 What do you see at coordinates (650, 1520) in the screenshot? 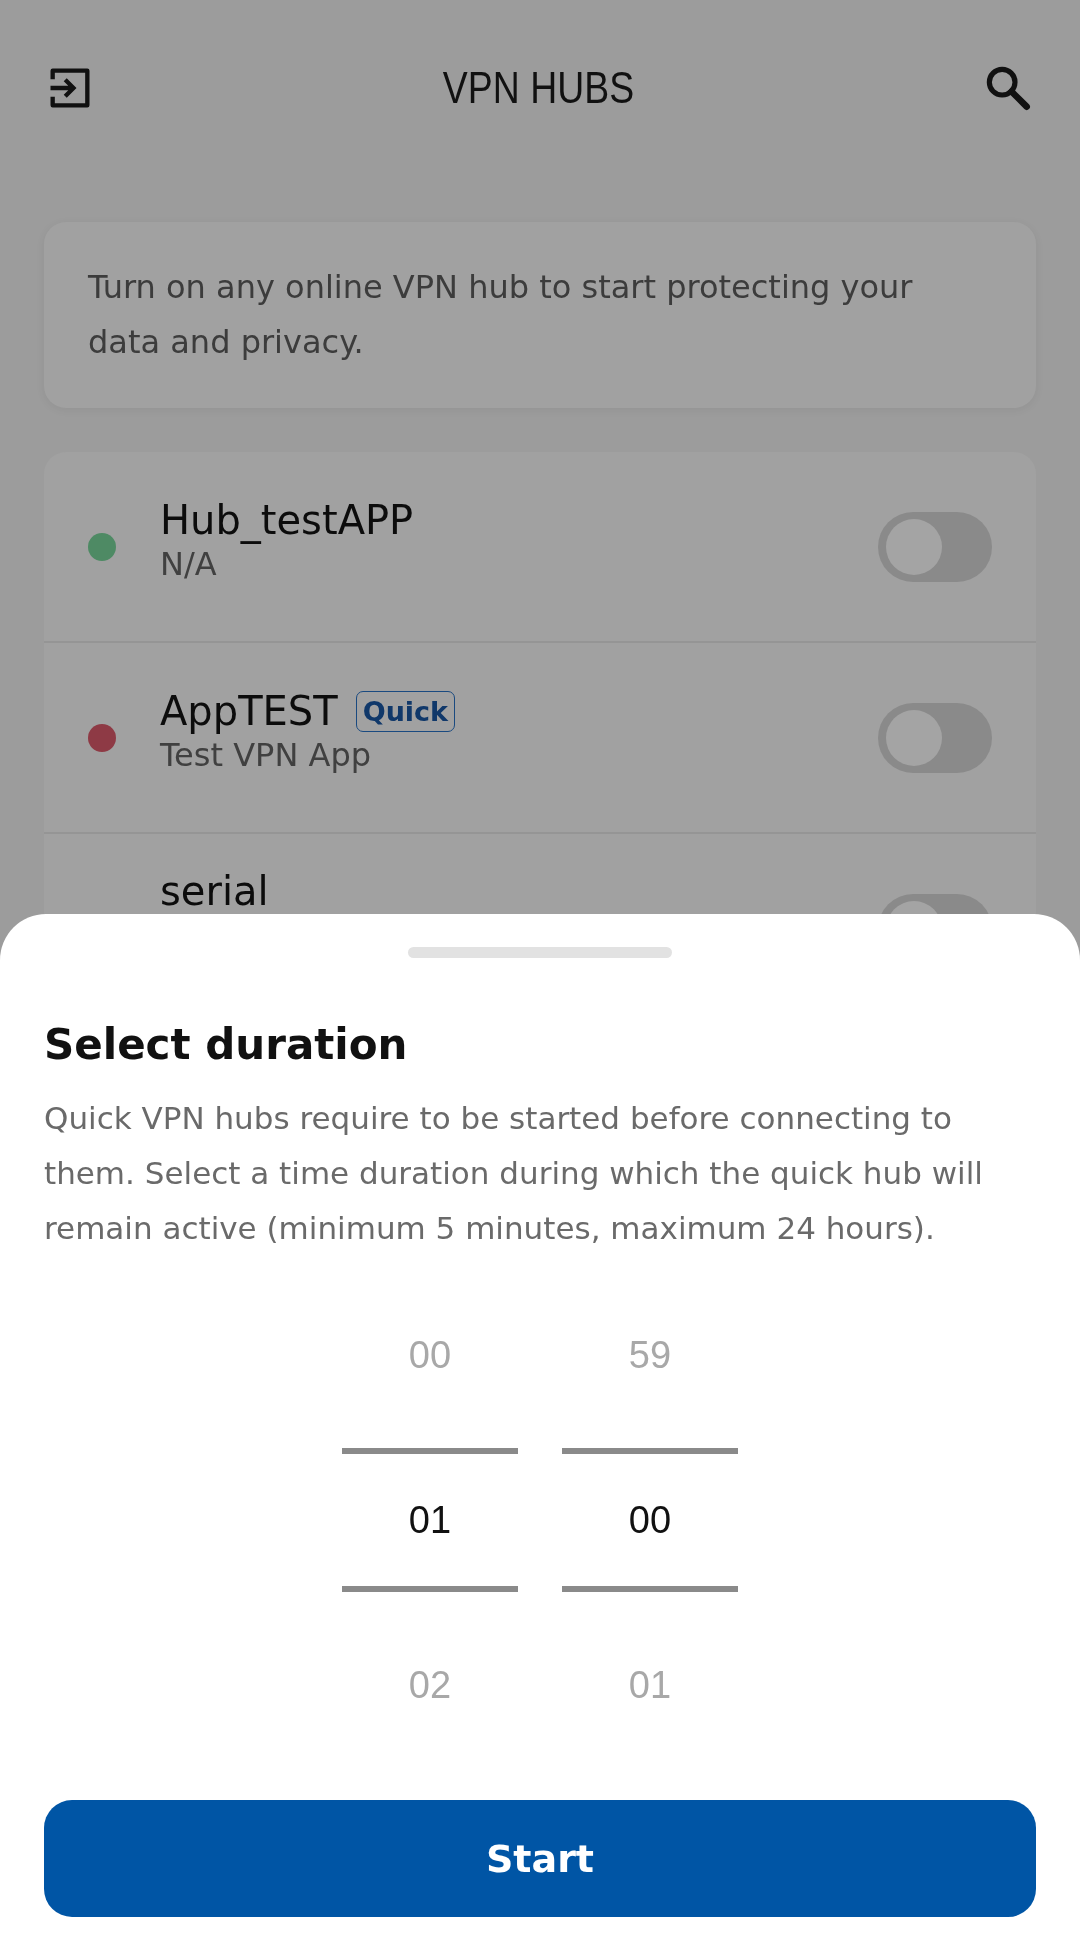
I see `picker-value: 00` at bounding box center [650, 1520].